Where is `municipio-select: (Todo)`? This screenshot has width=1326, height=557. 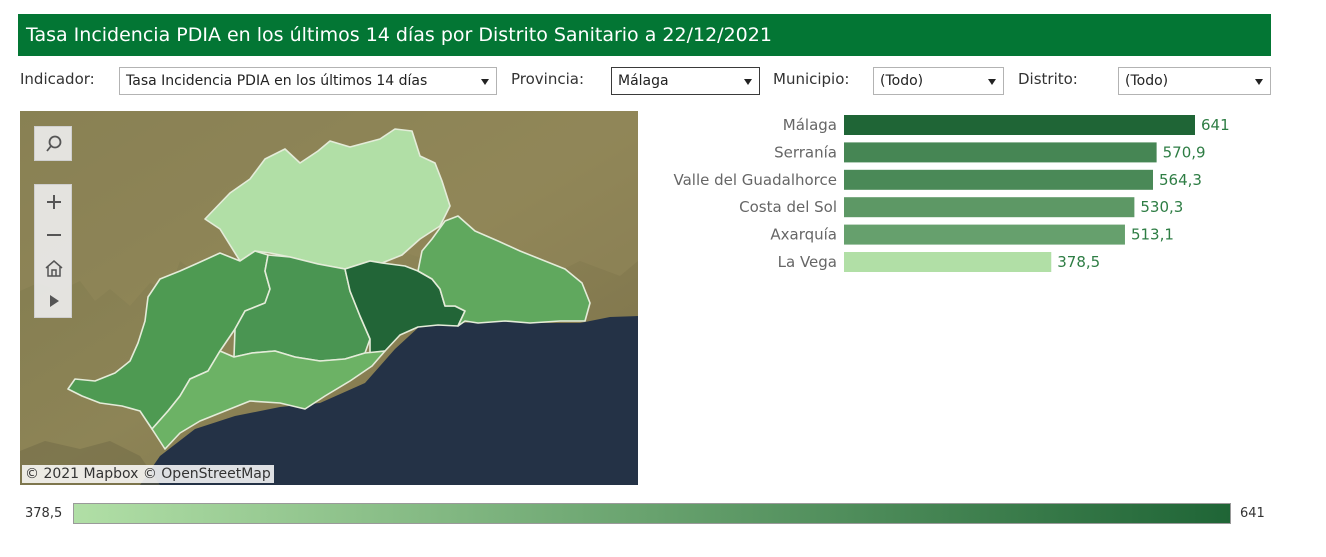 municipio-select: (Todo) is located at coordinates (938, 81).